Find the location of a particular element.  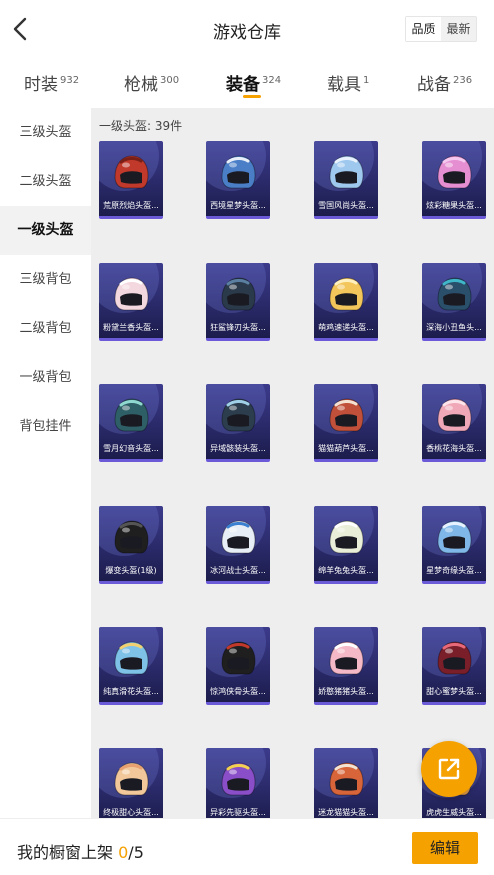

tab-equipment: 装备 324 is located at coordinates (253, 82).